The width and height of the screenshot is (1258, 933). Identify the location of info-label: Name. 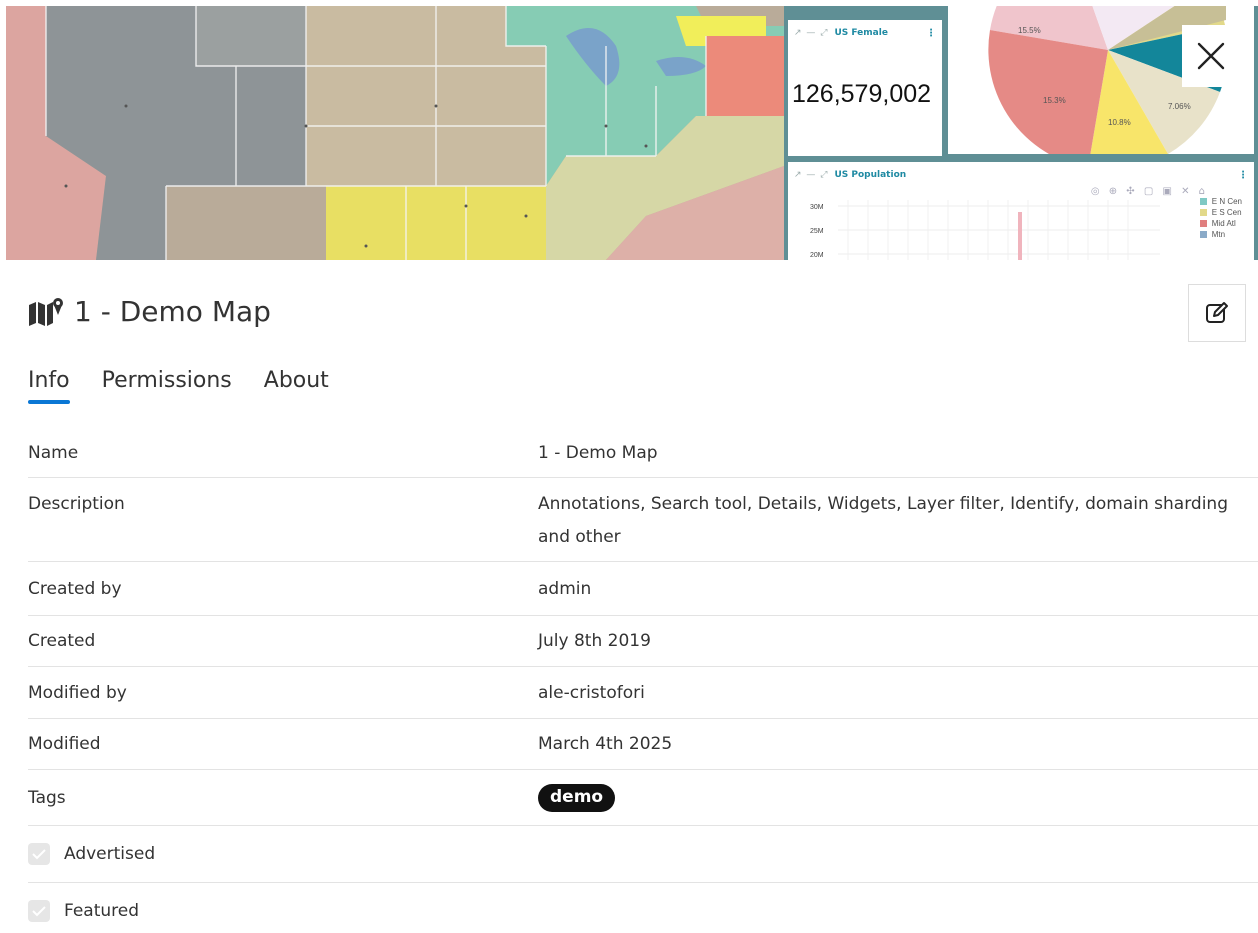
(53, 452).